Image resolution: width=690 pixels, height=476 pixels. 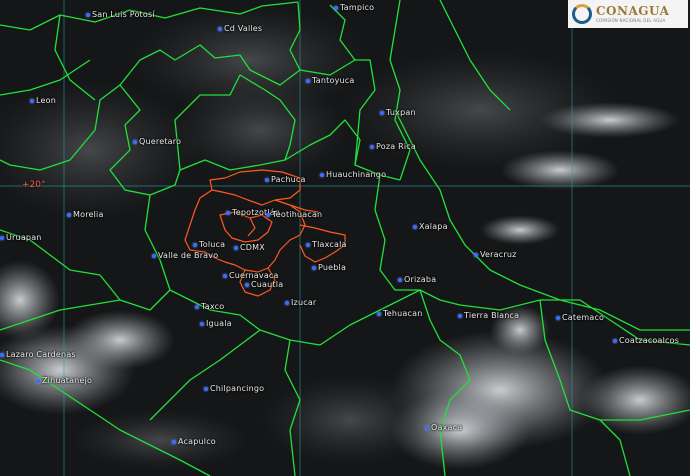 I want to click on city-label: Tantoyuca, so click(x=333, y=80).